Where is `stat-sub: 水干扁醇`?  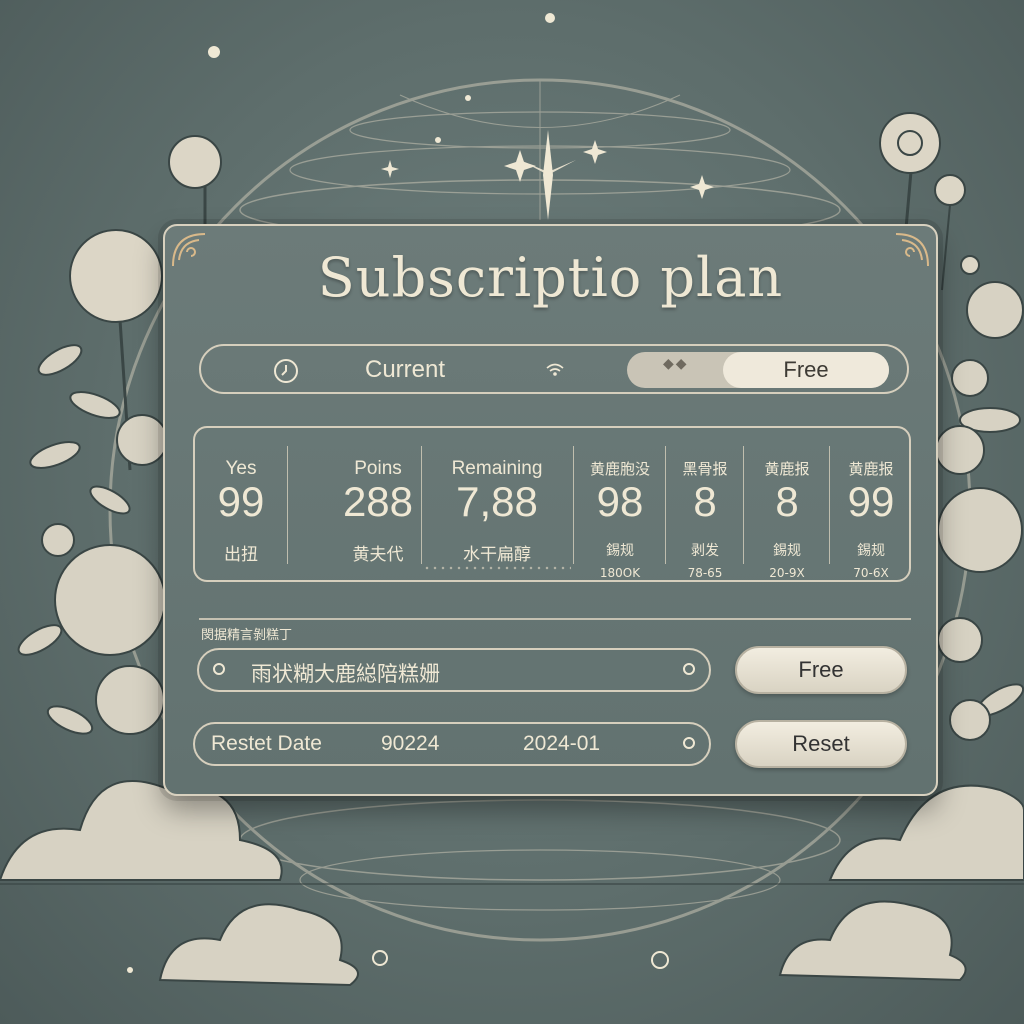
stat-sub: 水干扁醇 is located at coordinates (497, 555).